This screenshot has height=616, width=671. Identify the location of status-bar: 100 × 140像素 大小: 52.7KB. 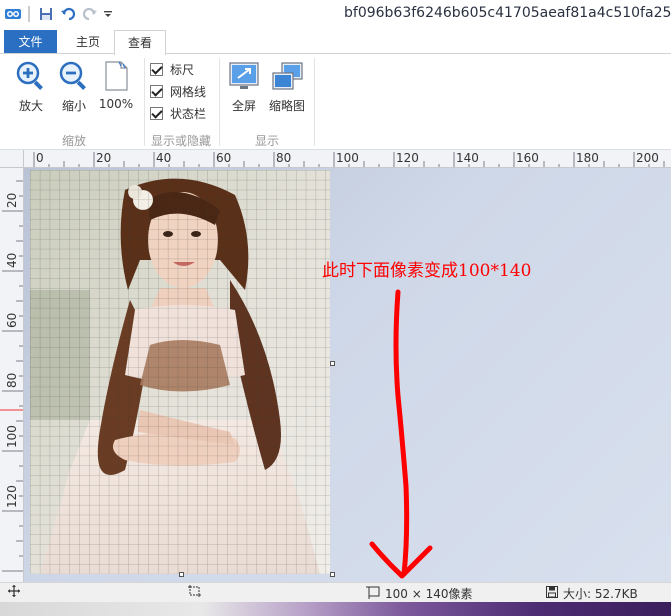
(335, 592).